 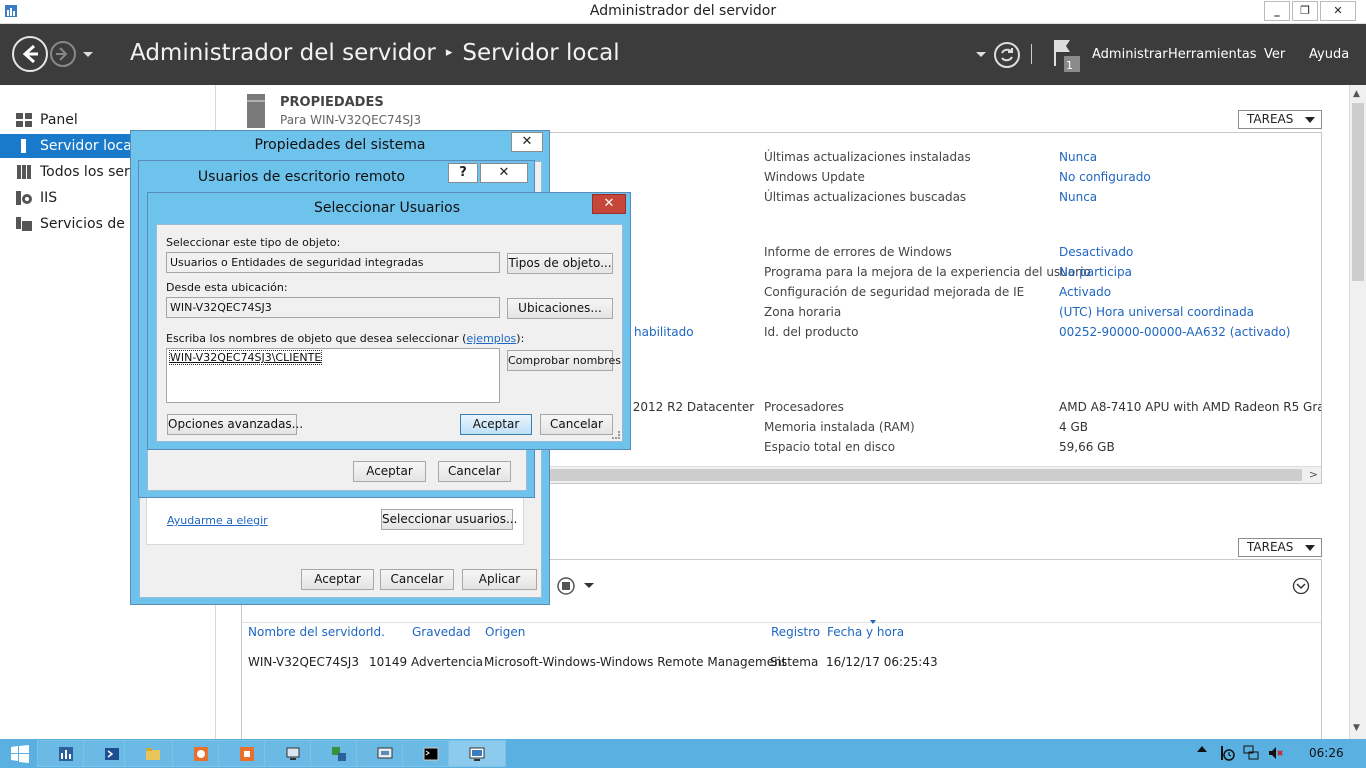 I want to click on file-services-icon, so click(x=24, y=224).